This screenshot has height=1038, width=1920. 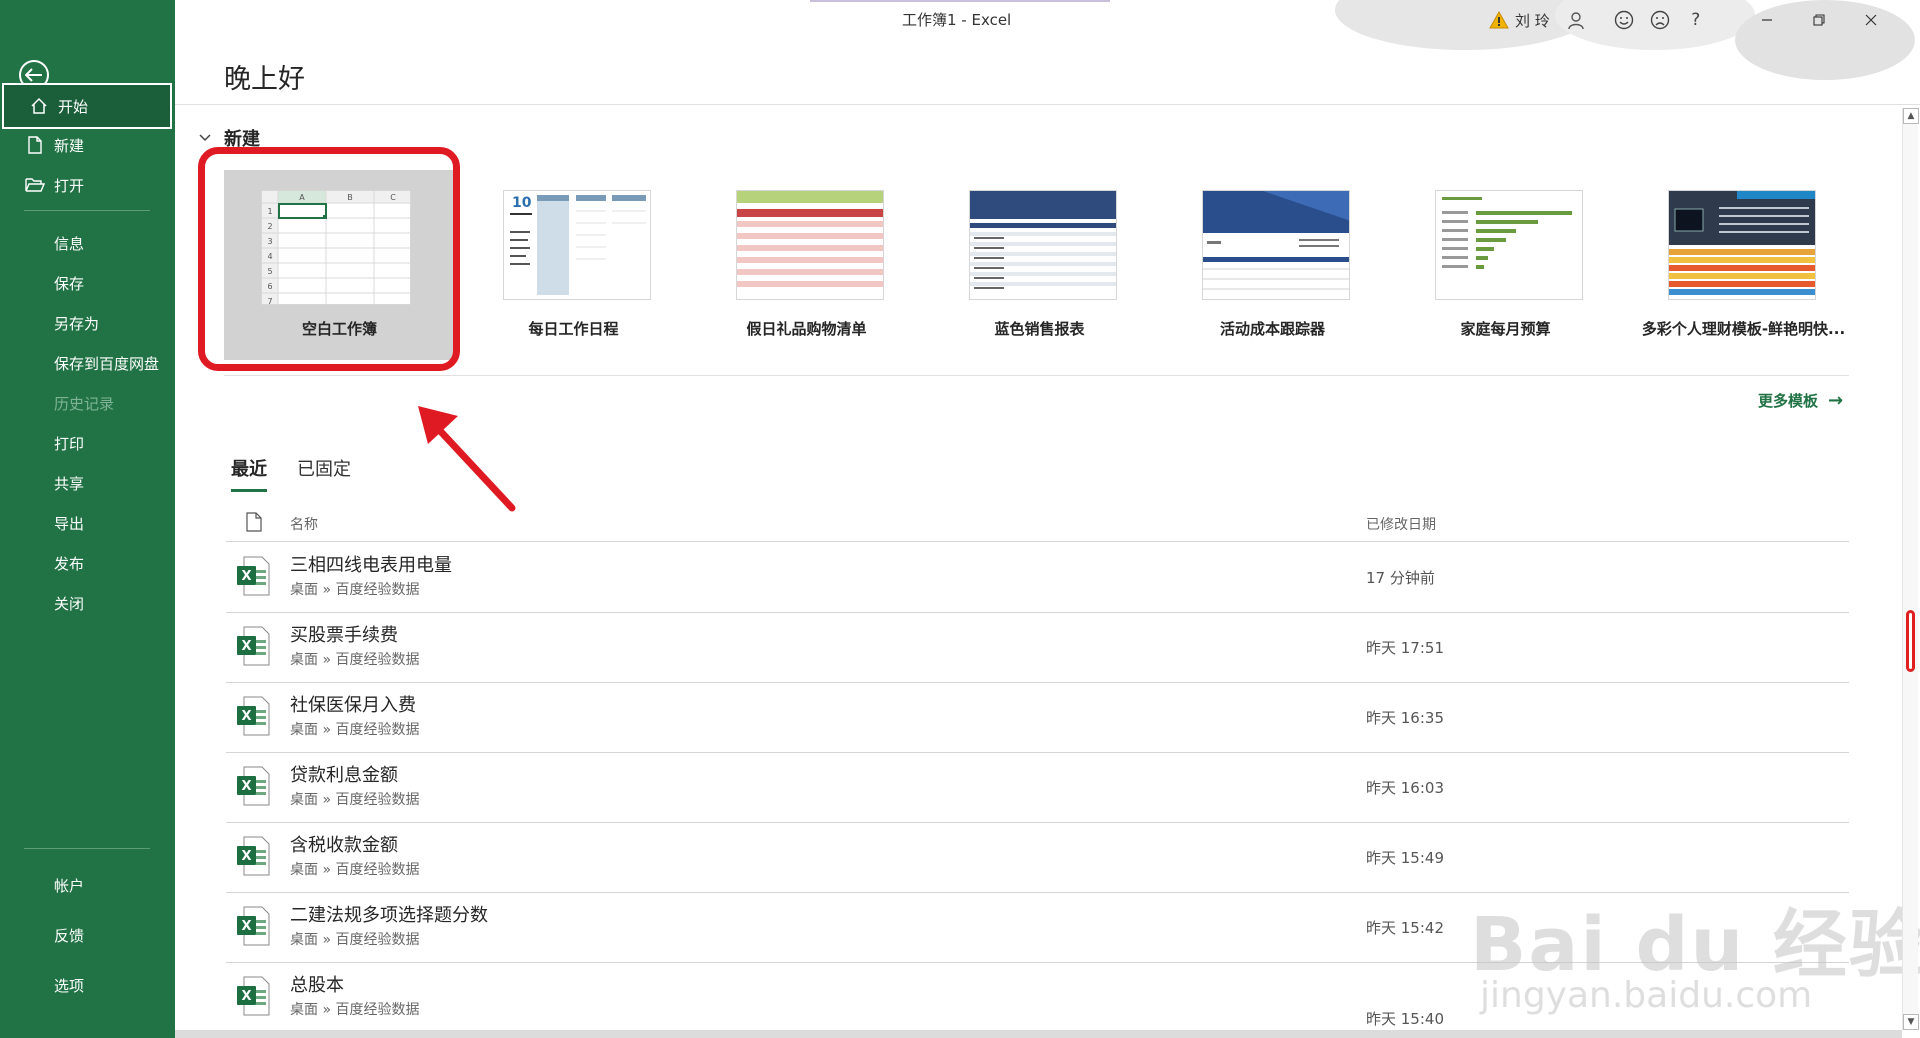 What do you see at coordinates (69, 243) in the screenshot?
I see `sidebar-item-label: 信息` at bounding box center [69, 243].